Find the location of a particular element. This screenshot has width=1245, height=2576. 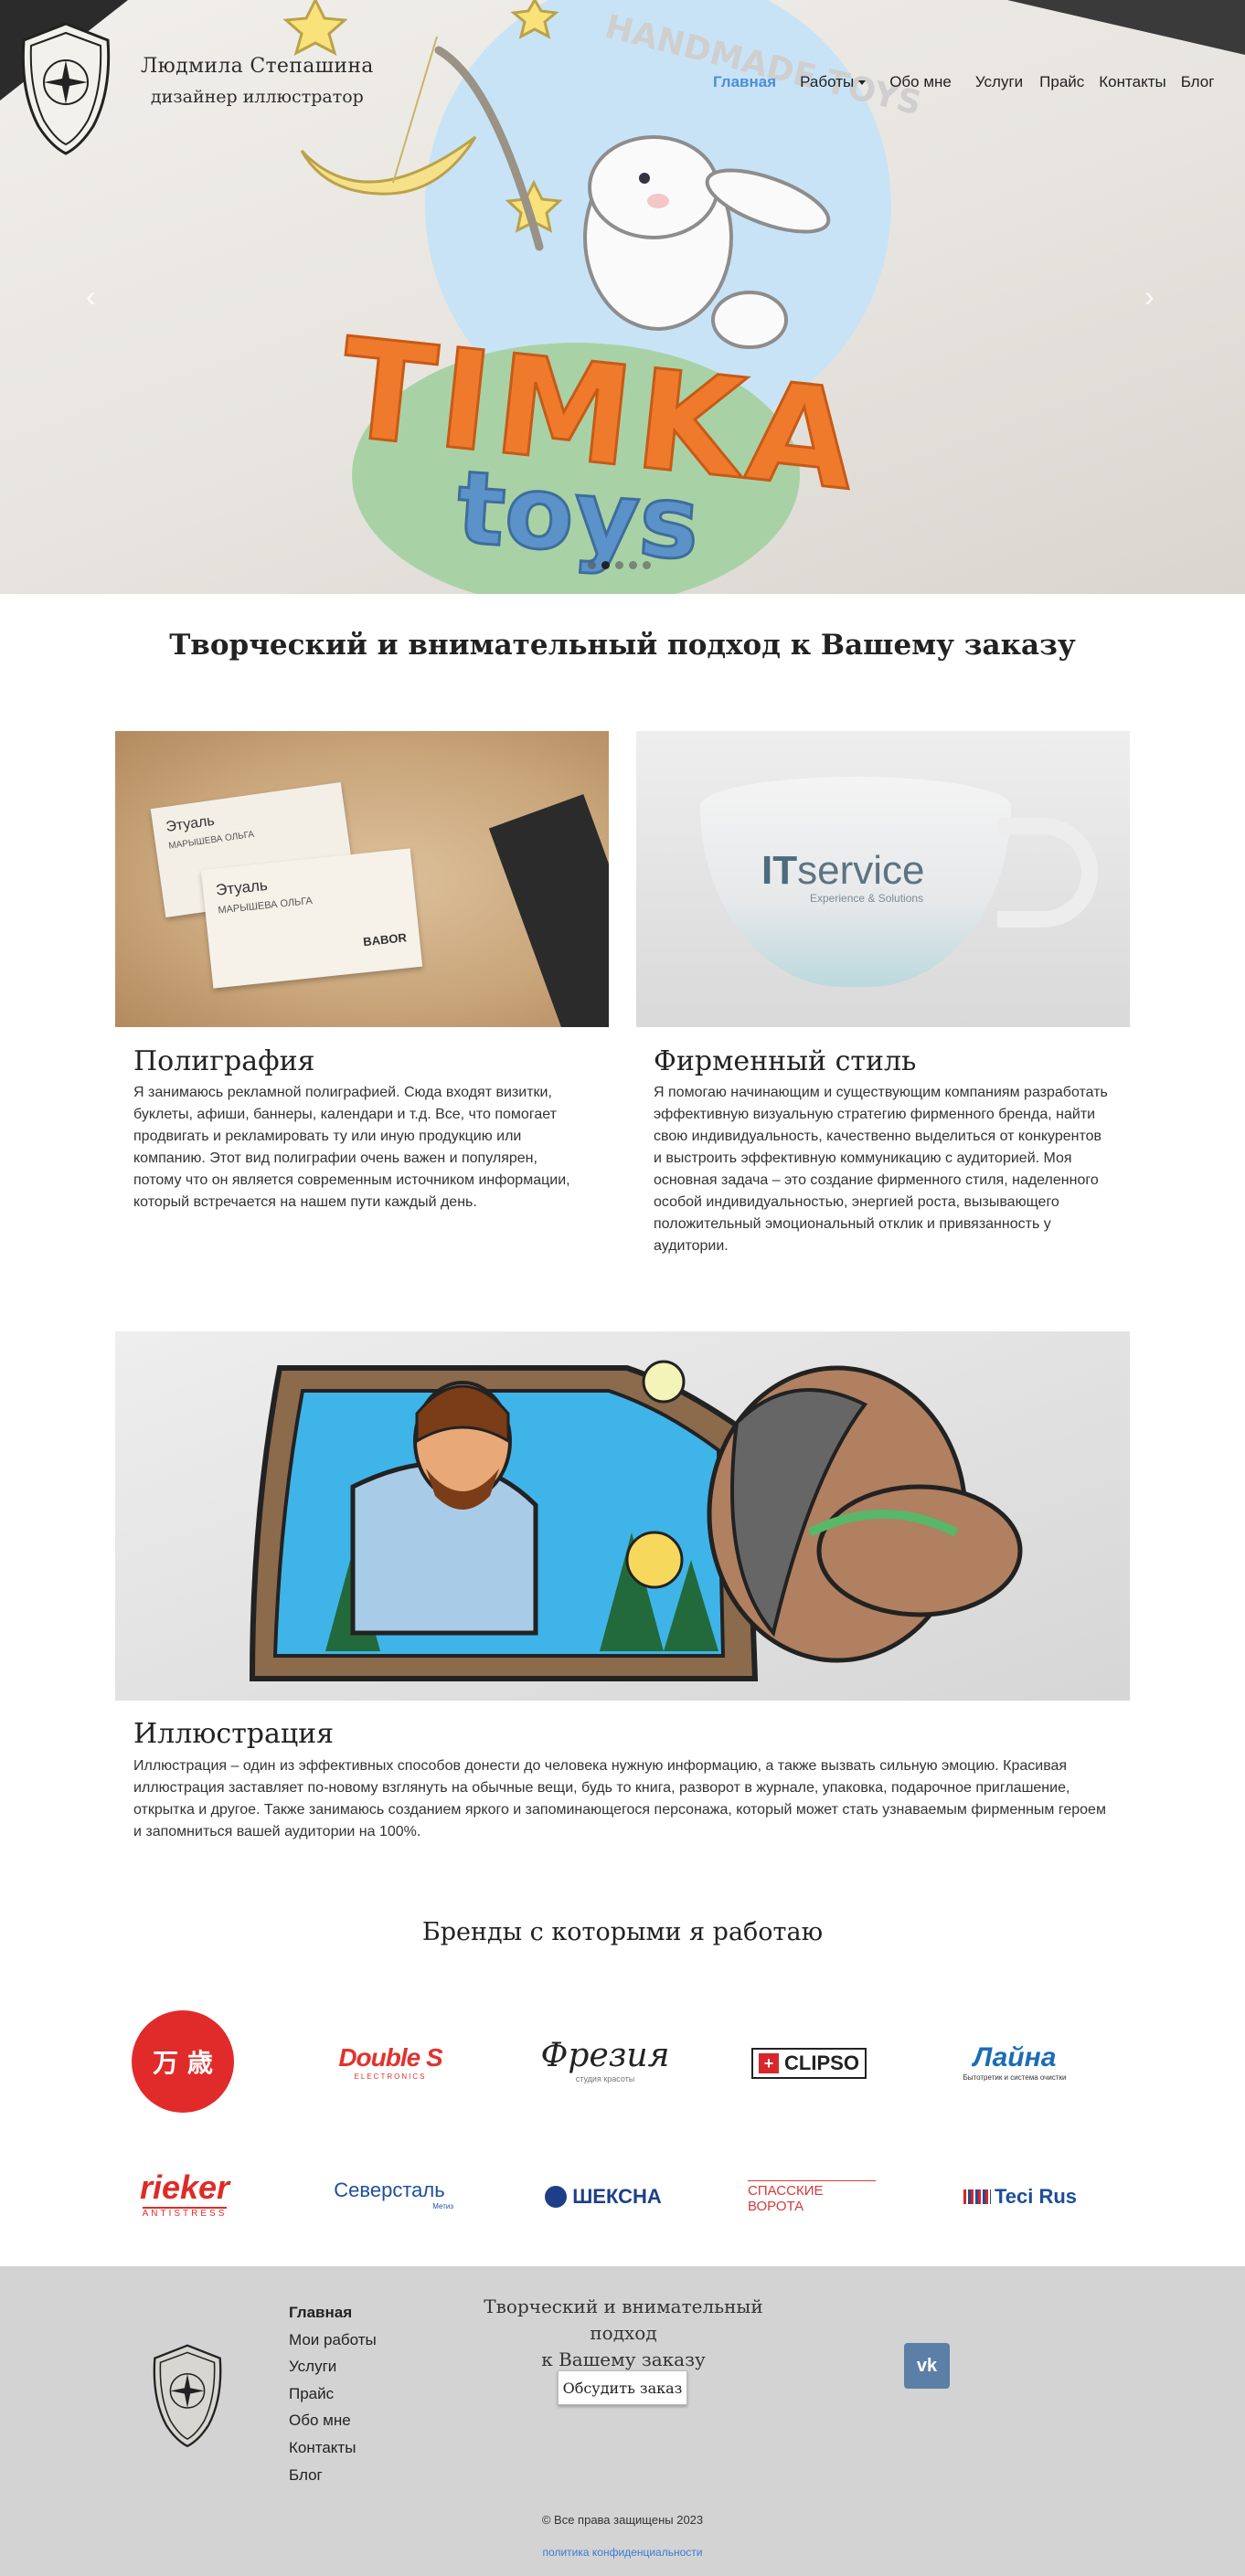

nav-about: Обо мне is located at coordinates (920, 82).